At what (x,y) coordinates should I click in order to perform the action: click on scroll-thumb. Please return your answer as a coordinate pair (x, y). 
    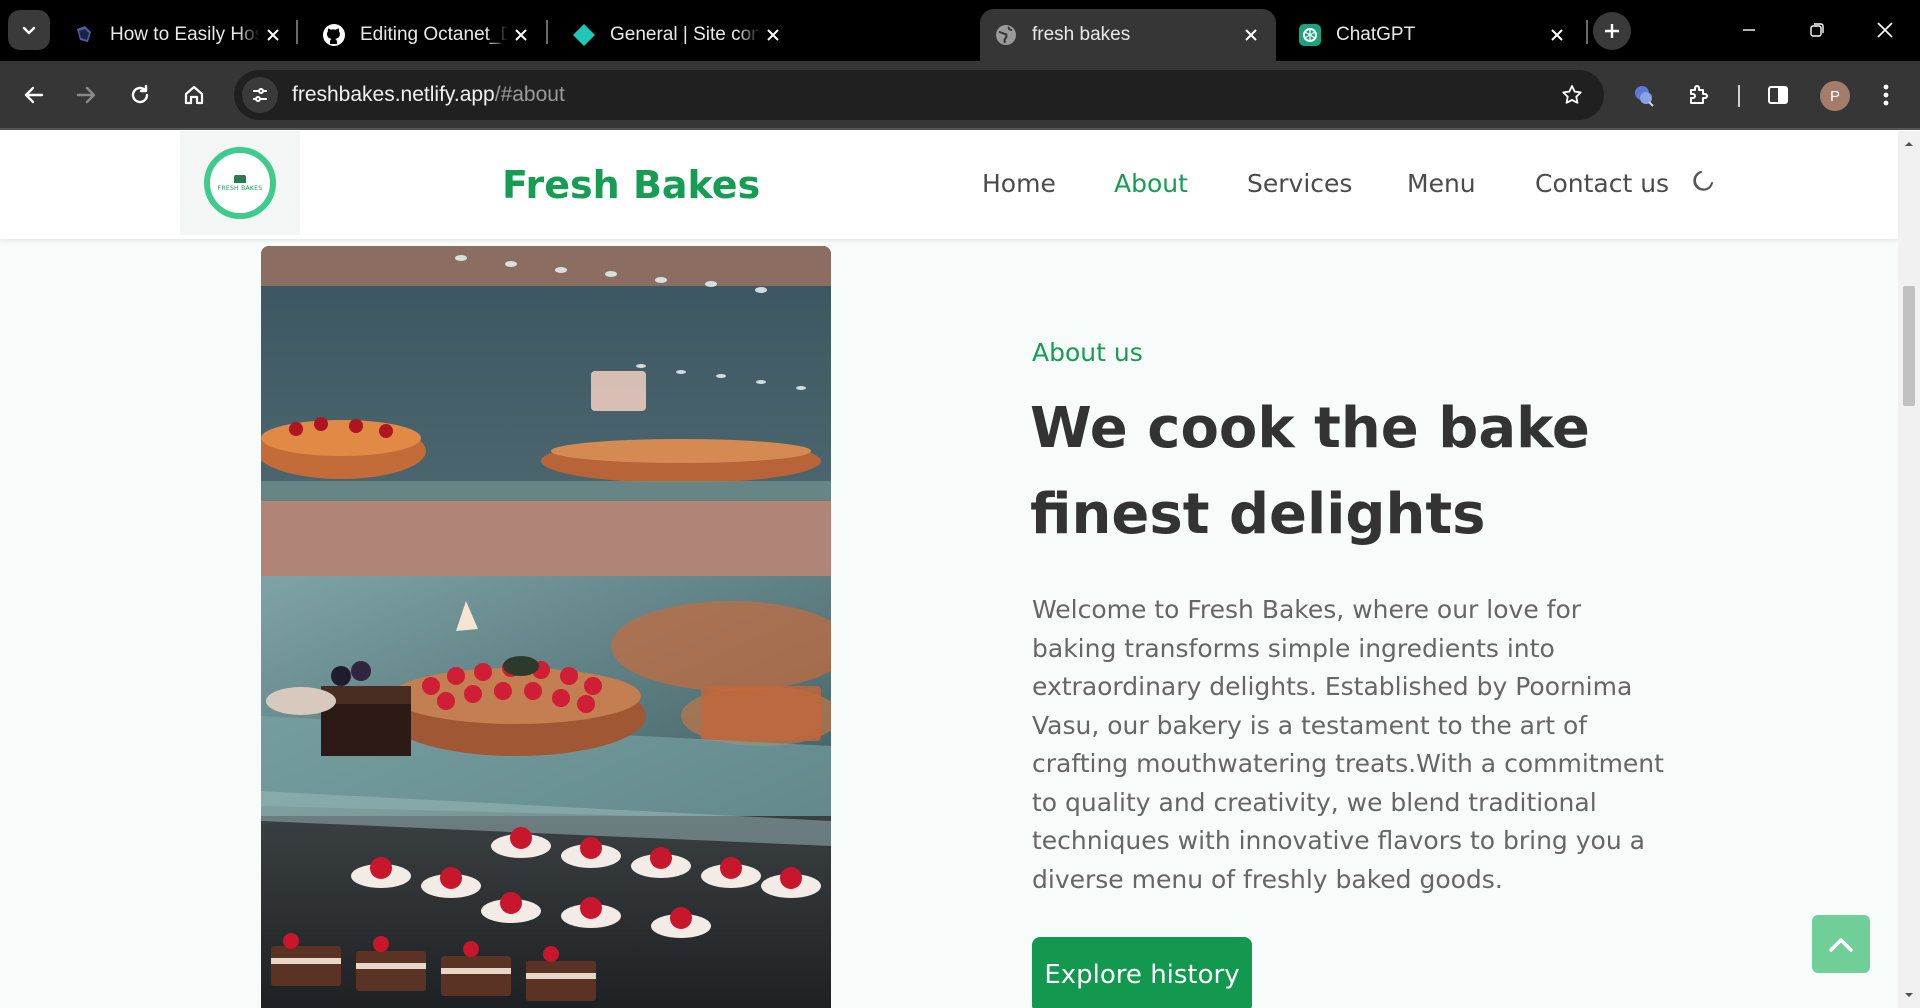
    Looking at the image, I should click on (1909, 346).